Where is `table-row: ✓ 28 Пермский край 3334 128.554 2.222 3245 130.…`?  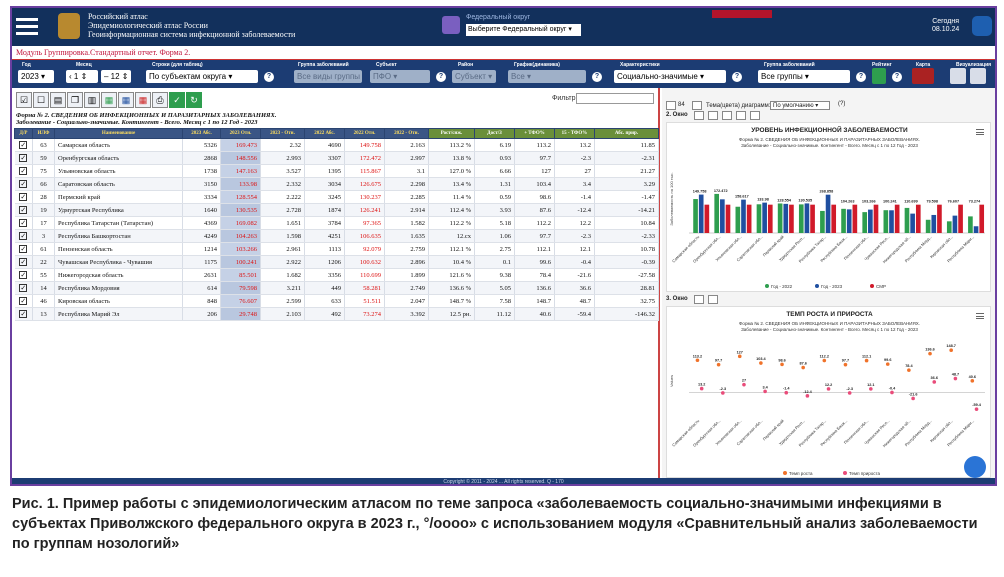
table-row: ✓ 28 Пермский край 3334 128.554 2.222 3245 130.… is located at coordinates (336, 197).